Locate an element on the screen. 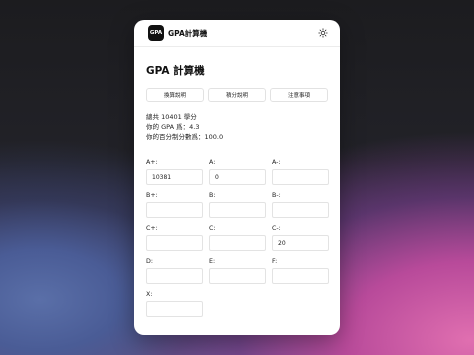 This screenshot has width=474, height=355. grade-field-x: X: is located at coordinates (174, 307).